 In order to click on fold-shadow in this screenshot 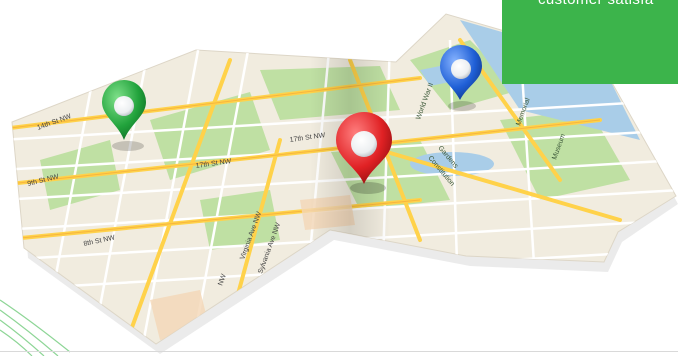, I will do `click(350, 192)`.